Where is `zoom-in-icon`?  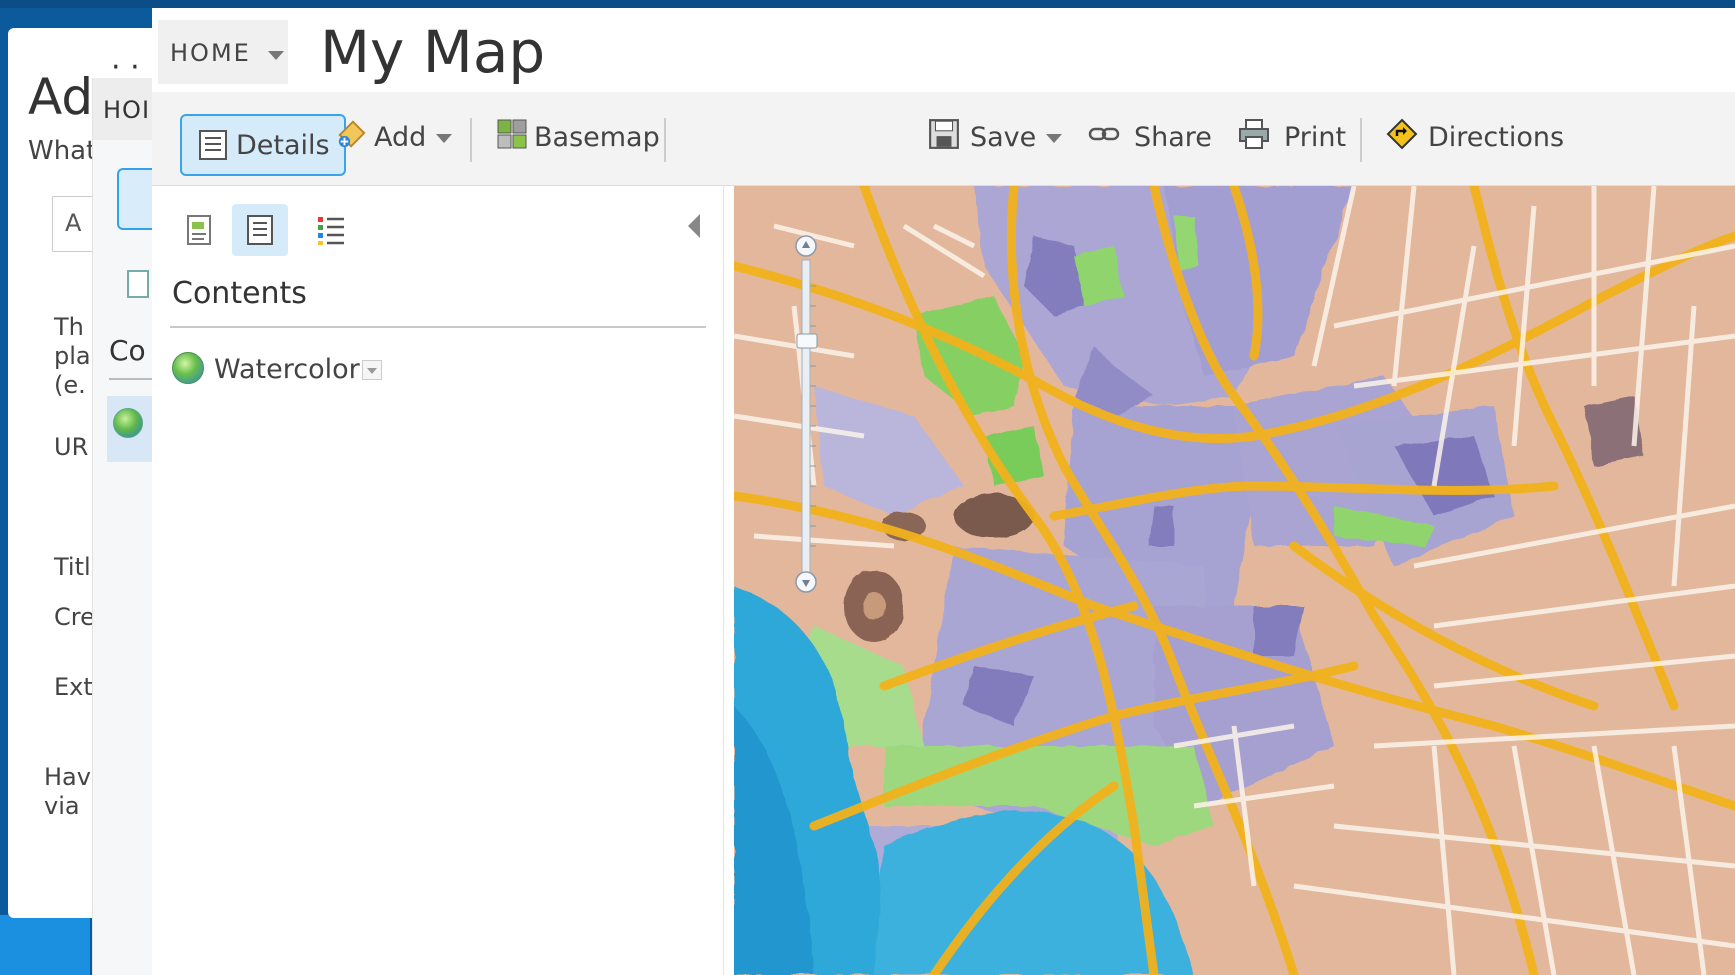
zoom-in-icon is located at coordinates (806, 246).